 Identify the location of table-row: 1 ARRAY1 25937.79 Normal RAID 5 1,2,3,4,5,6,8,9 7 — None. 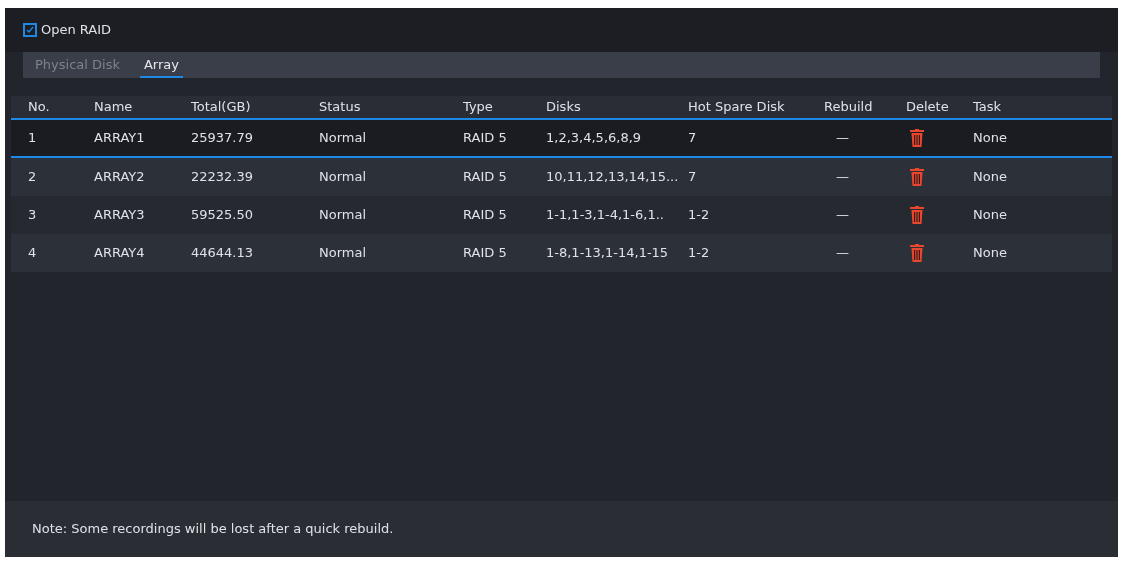
(561, 139).